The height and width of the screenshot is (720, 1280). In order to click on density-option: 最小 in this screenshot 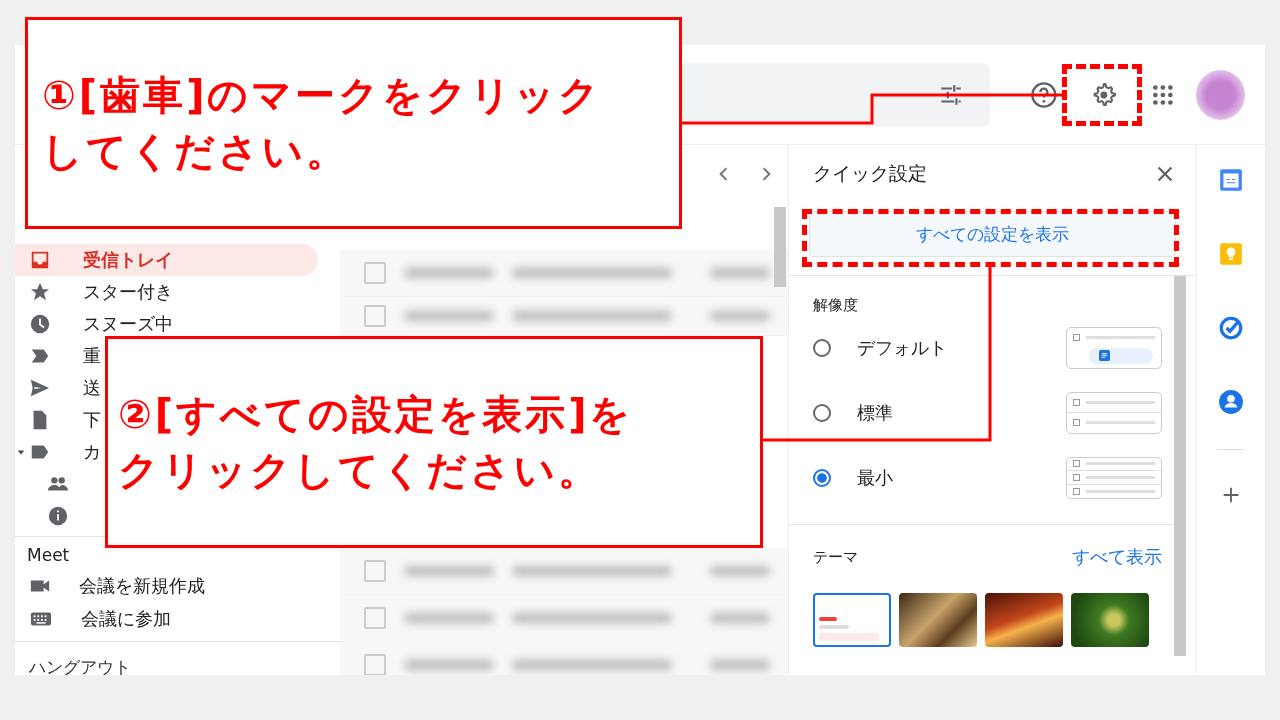, I will do `click(875, 477)`.